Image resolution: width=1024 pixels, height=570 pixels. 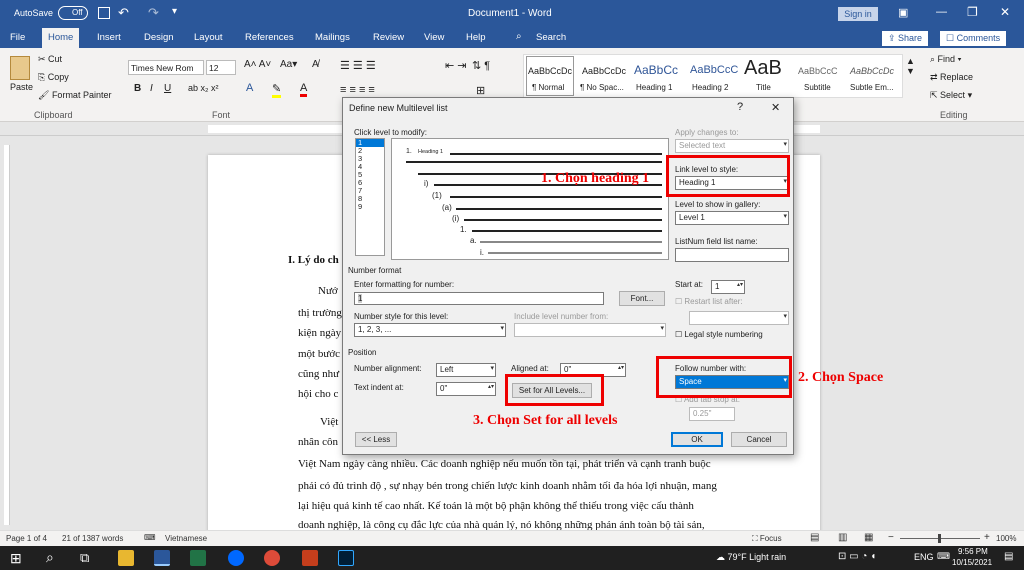 I want to click on paste-icon, so click(x=20, y=68).